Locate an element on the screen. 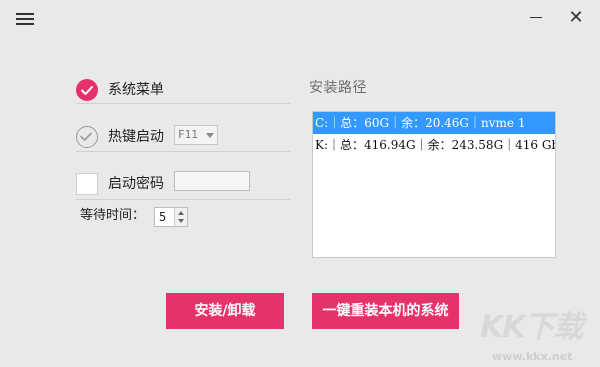  install-uninstall-button: 安装/卸载 is located at coordinates (225, 311).